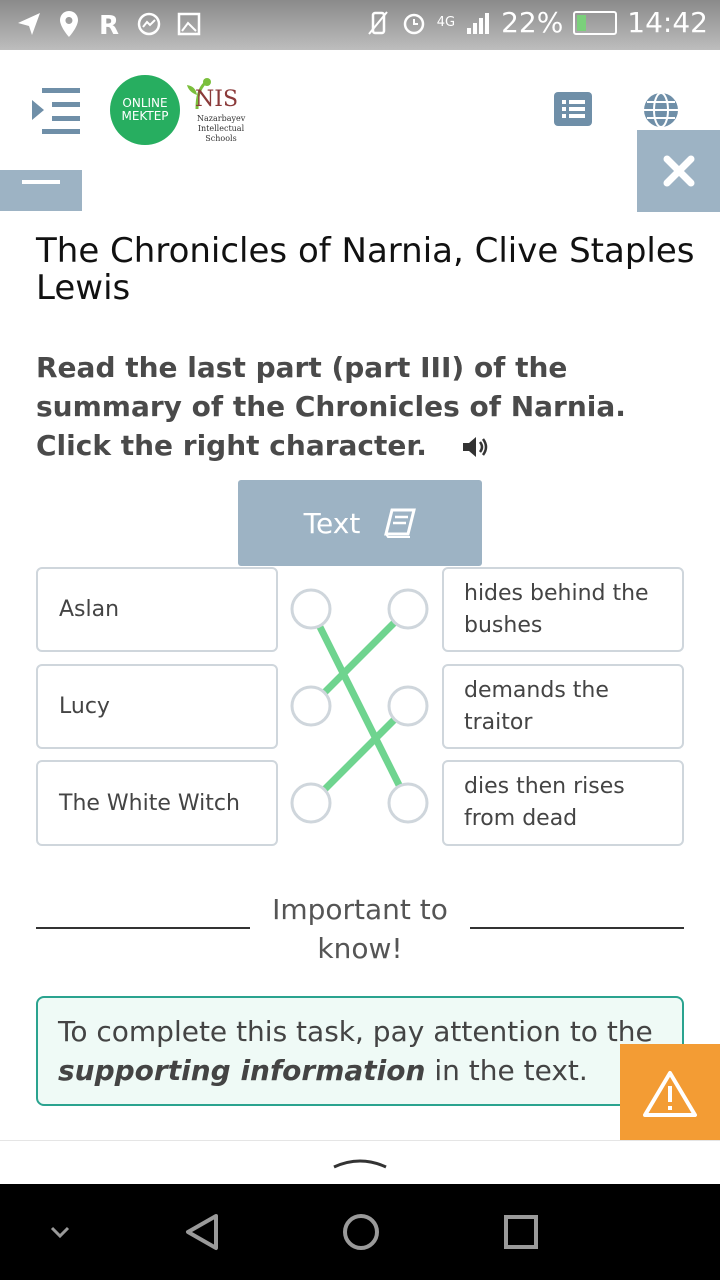 This screenshot has width=720, height=1280. I want to click on left-option-label: Lucy, so click(84, 706).